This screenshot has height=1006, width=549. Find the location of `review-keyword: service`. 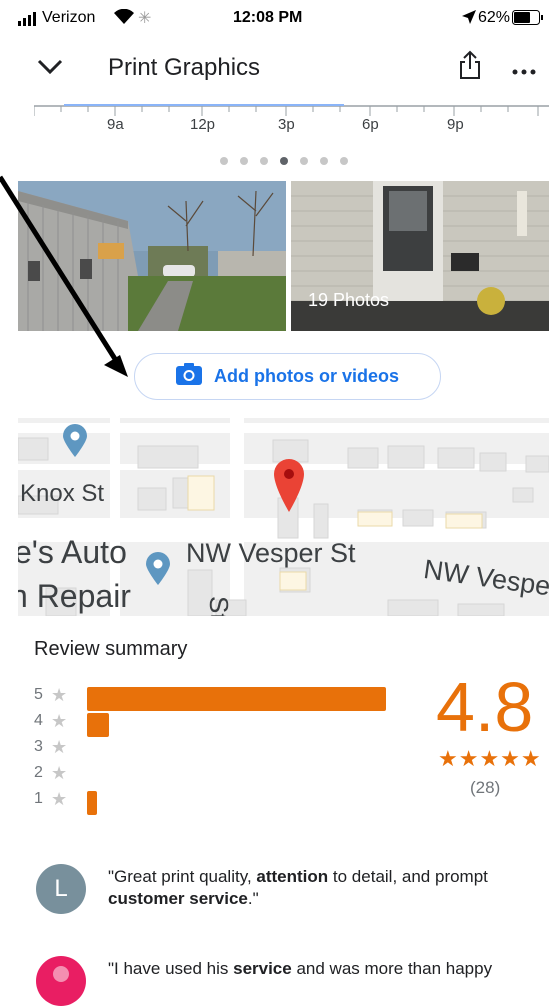

review-keyword: service is located at coordinates (262, 968).